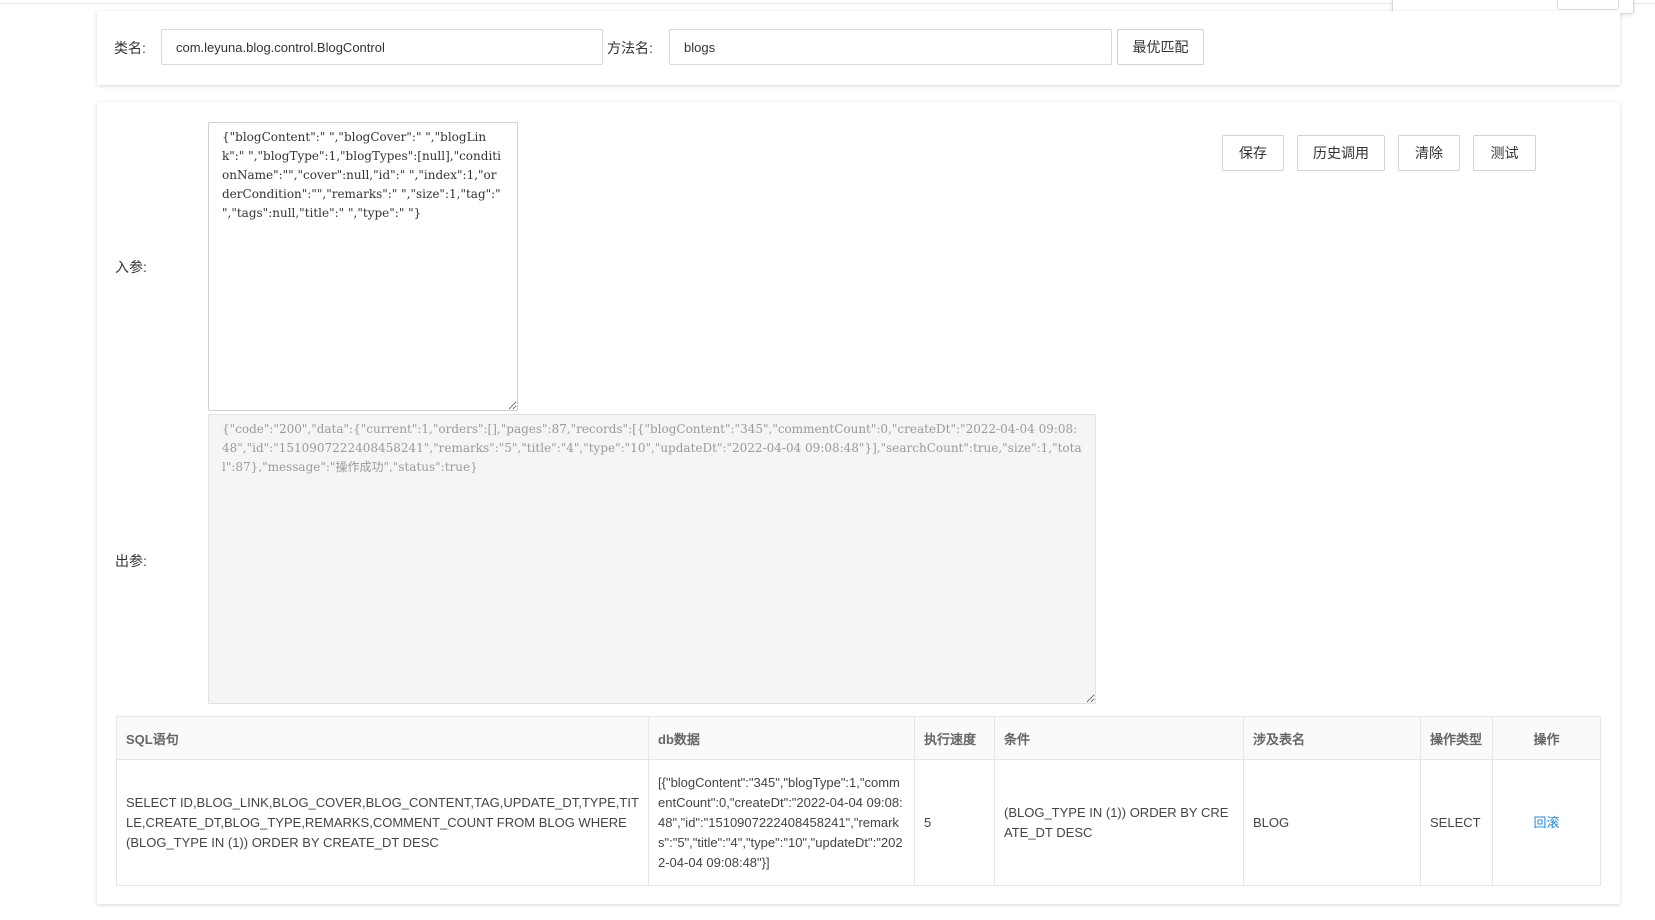 The width and height of the screenshot is (1655, 920). What do you see at coordinates (1588, 5) in the screenshot?
I see `popup-button-fragment` at bounding box center [1588, 5].